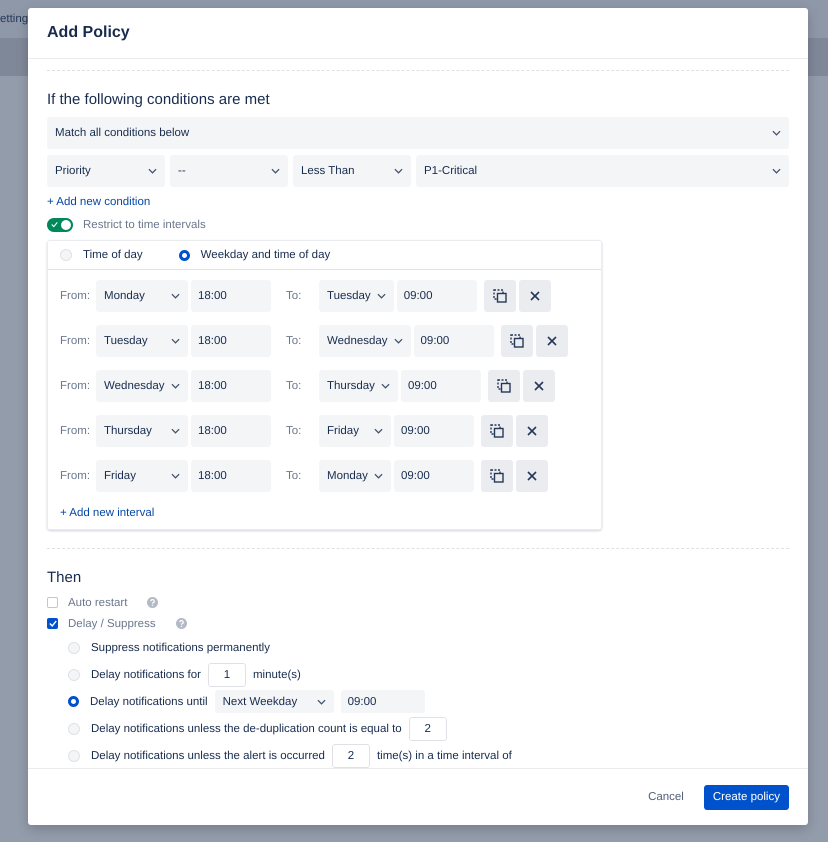 This screenshot has height=842, width=828. What do you see at coordinates (227, 674) in the screenshot?
I see `number-field: 1` at bounding box center [227, 674].